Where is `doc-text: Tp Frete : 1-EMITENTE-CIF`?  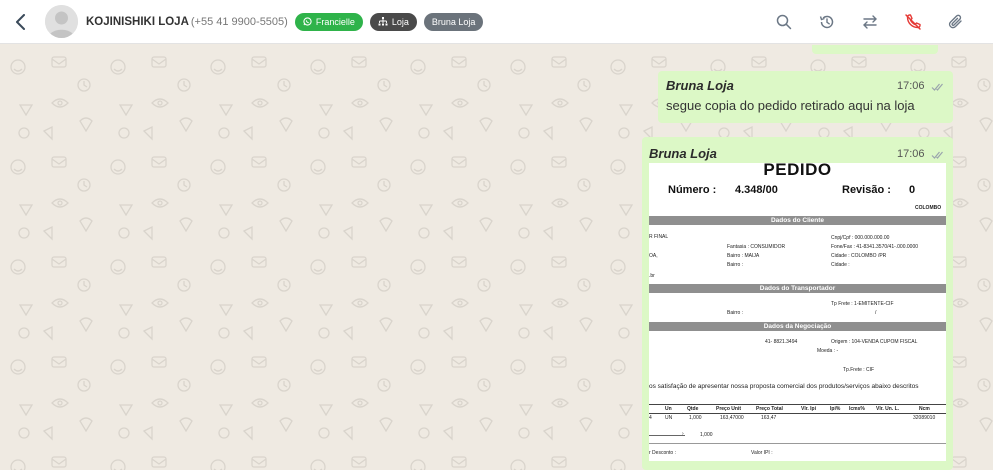
doc-text: Tp Frete : 1-EMITENTE-CIF is located at coordinates (862, 304).